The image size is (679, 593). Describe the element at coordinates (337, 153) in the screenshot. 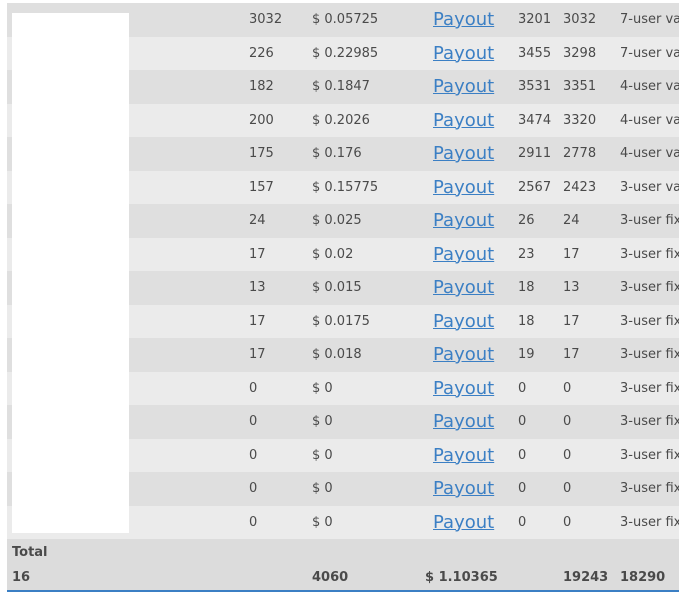

I see `amount: $ 0.176` at that location.